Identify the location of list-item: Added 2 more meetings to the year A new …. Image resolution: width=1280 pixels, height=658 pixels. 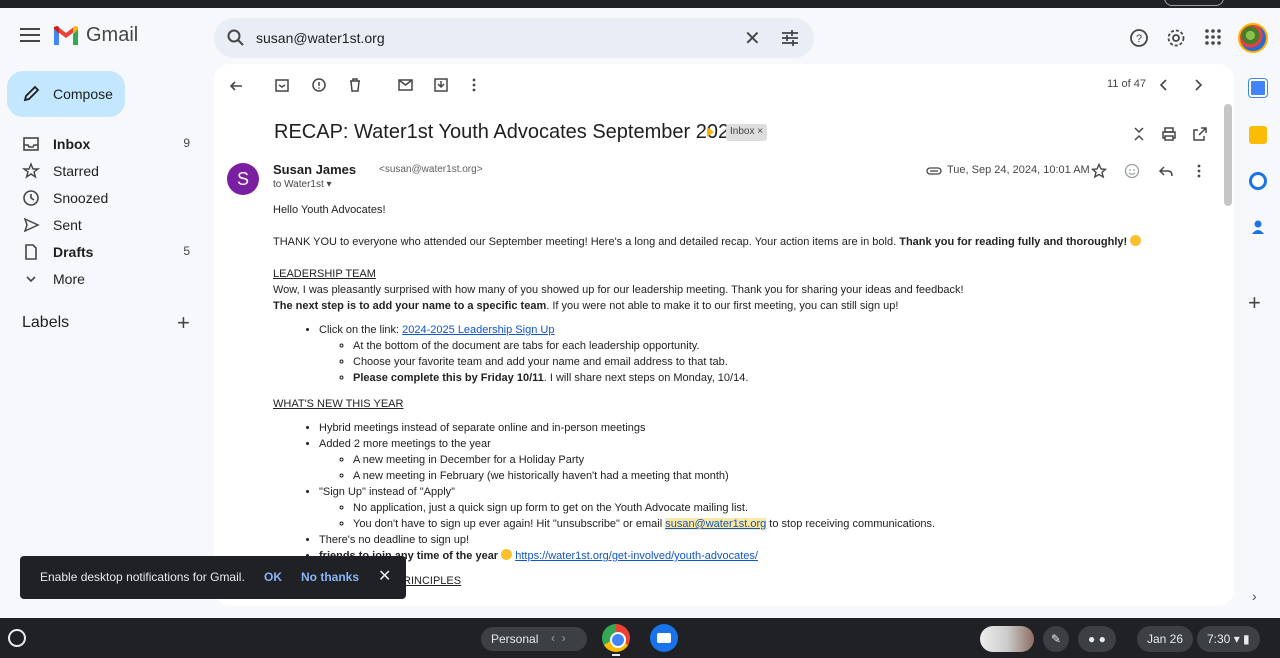
(766, 460).